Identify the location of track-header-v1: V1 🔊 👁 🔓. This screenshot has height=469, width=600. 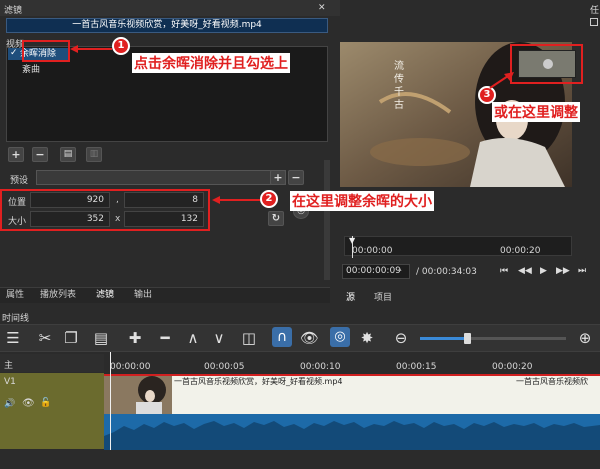
(52, 411).